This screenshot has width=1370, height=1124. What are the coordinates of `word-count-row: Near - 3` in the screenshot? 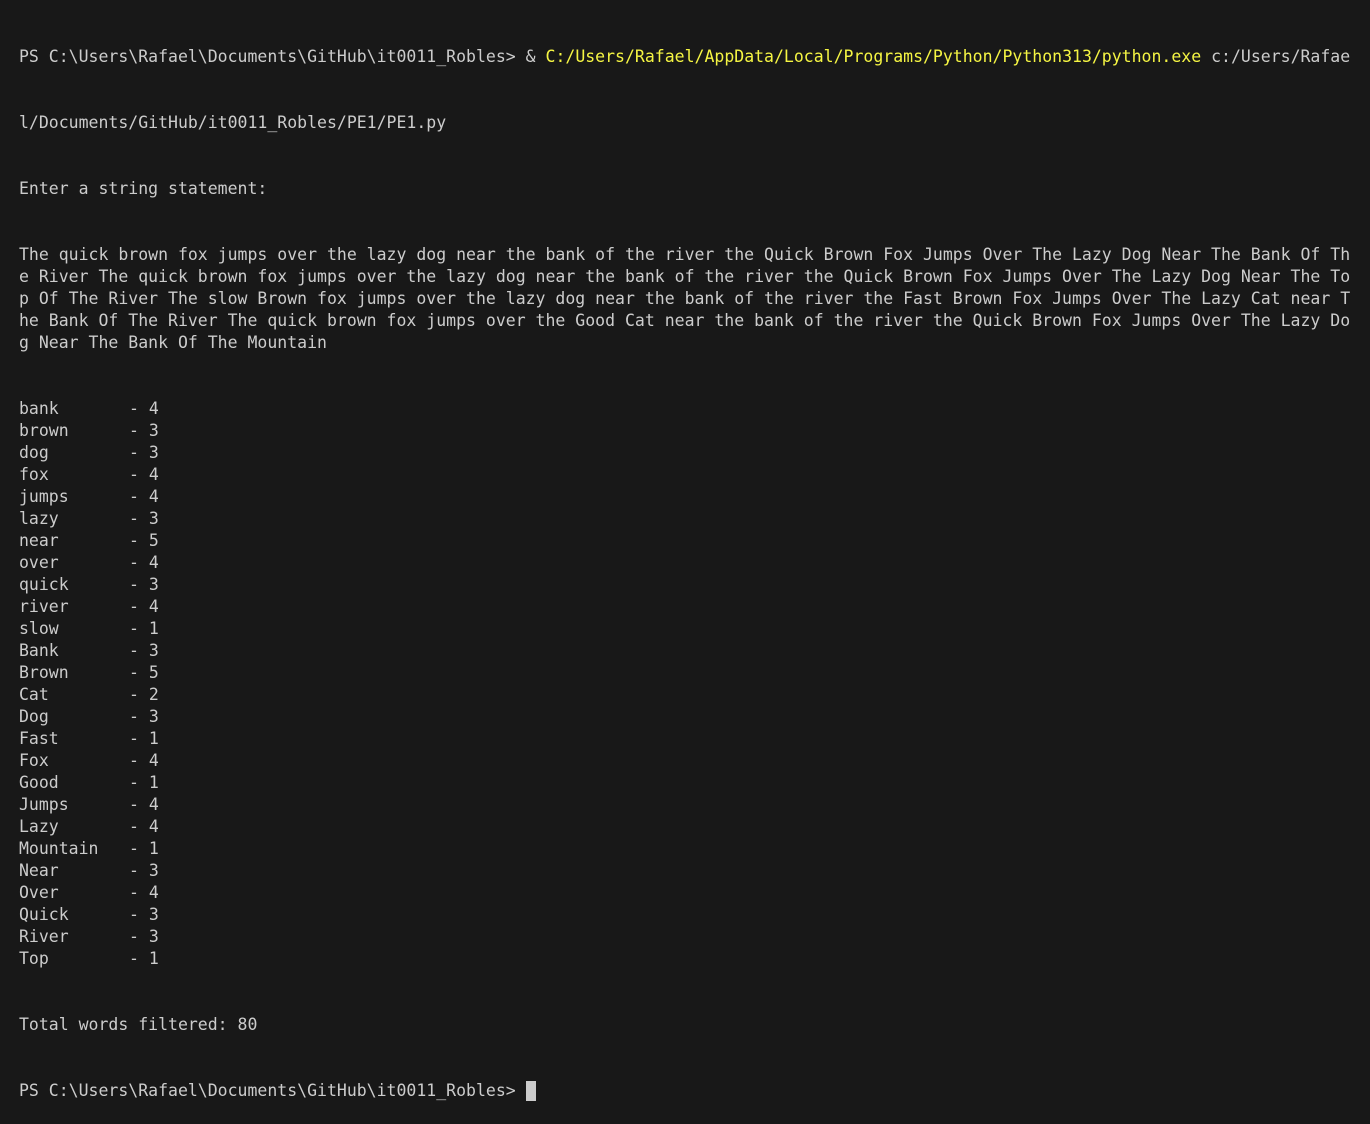 It's located at (694, 871).